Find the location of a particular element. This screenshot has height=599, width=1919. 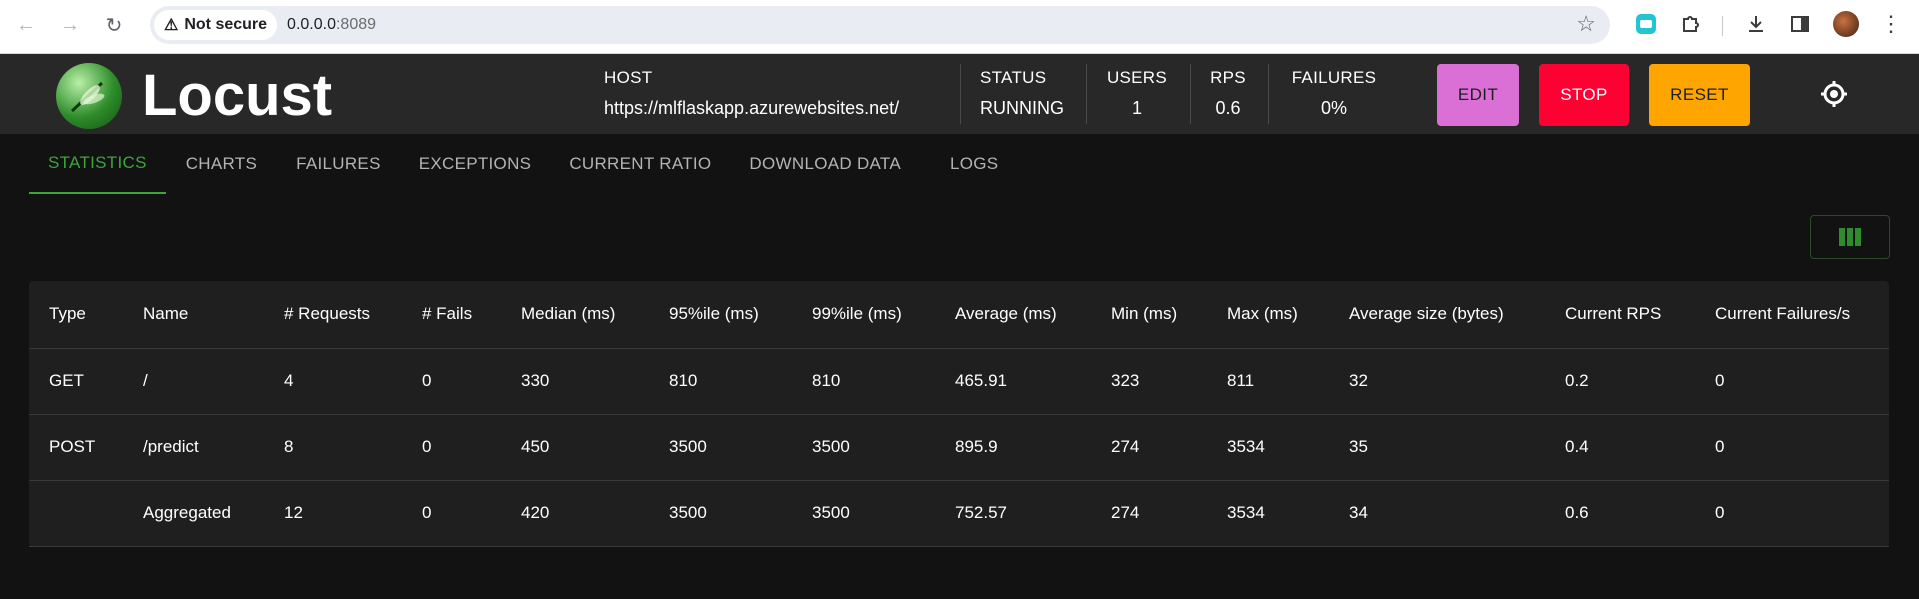

col-current-rps: Current RPS is located at coordinates (1620, 315).